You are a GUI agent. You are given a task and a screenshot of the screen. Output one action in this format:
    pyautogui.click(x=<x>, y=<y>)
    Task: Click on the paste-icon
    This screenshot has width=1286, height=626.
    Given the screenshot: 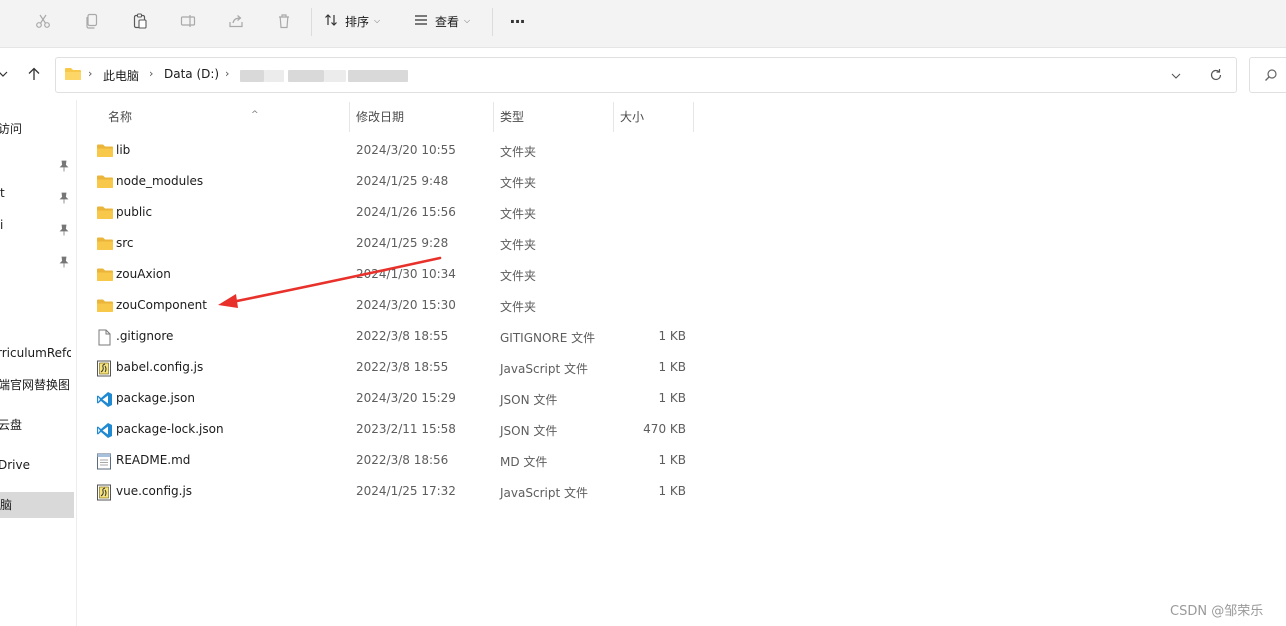 What is the action you would take?
    pyautogui.click(x=140, y=21)
    